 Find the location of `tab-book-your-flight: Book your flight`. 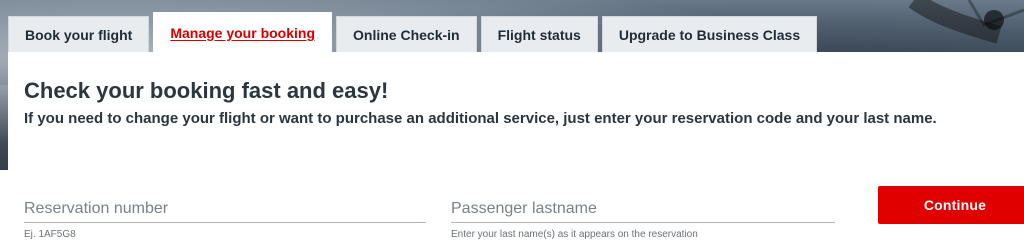

tab-book-your-flight: Book your flight is located at coordinates (79, 34).